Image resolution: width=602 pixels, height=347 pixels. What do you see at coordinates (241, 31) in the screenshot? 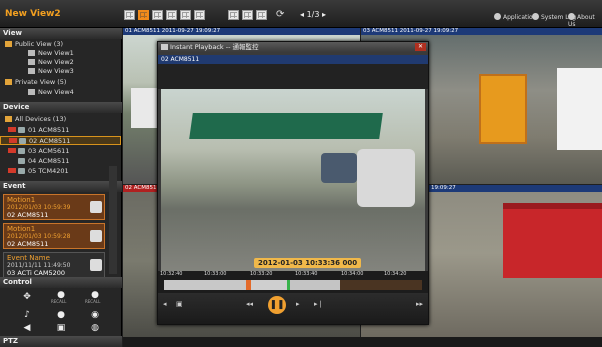
I see `tile-title: 01 ACM8511 2011-09-27 19:09:27` at bounding box center [241, 31].